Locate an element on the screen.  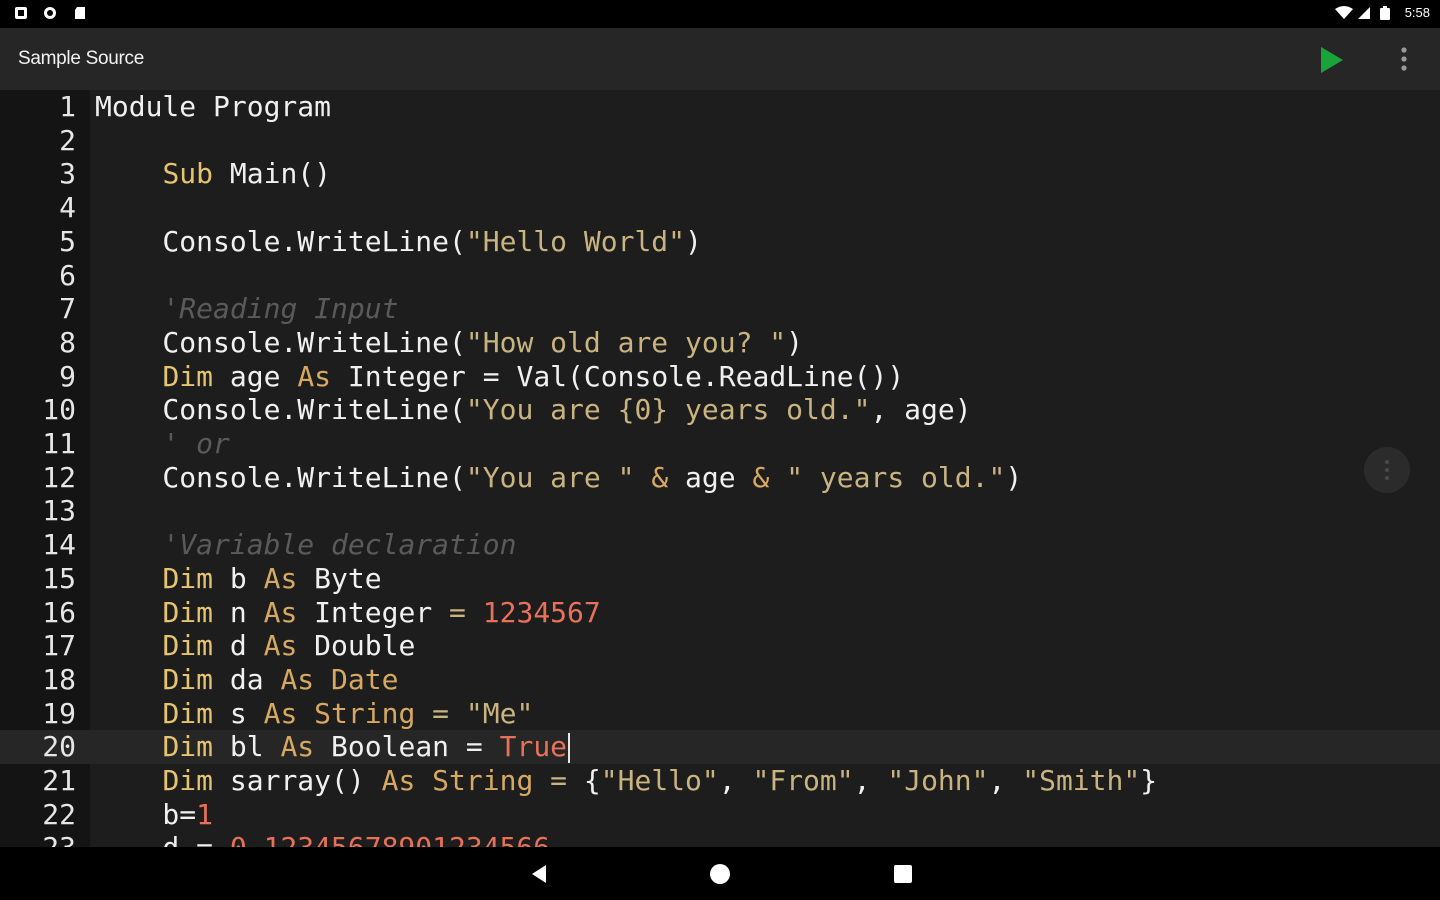
code-line: 23 d = 0.12345678901234566 is located at coordinates (720, 839).